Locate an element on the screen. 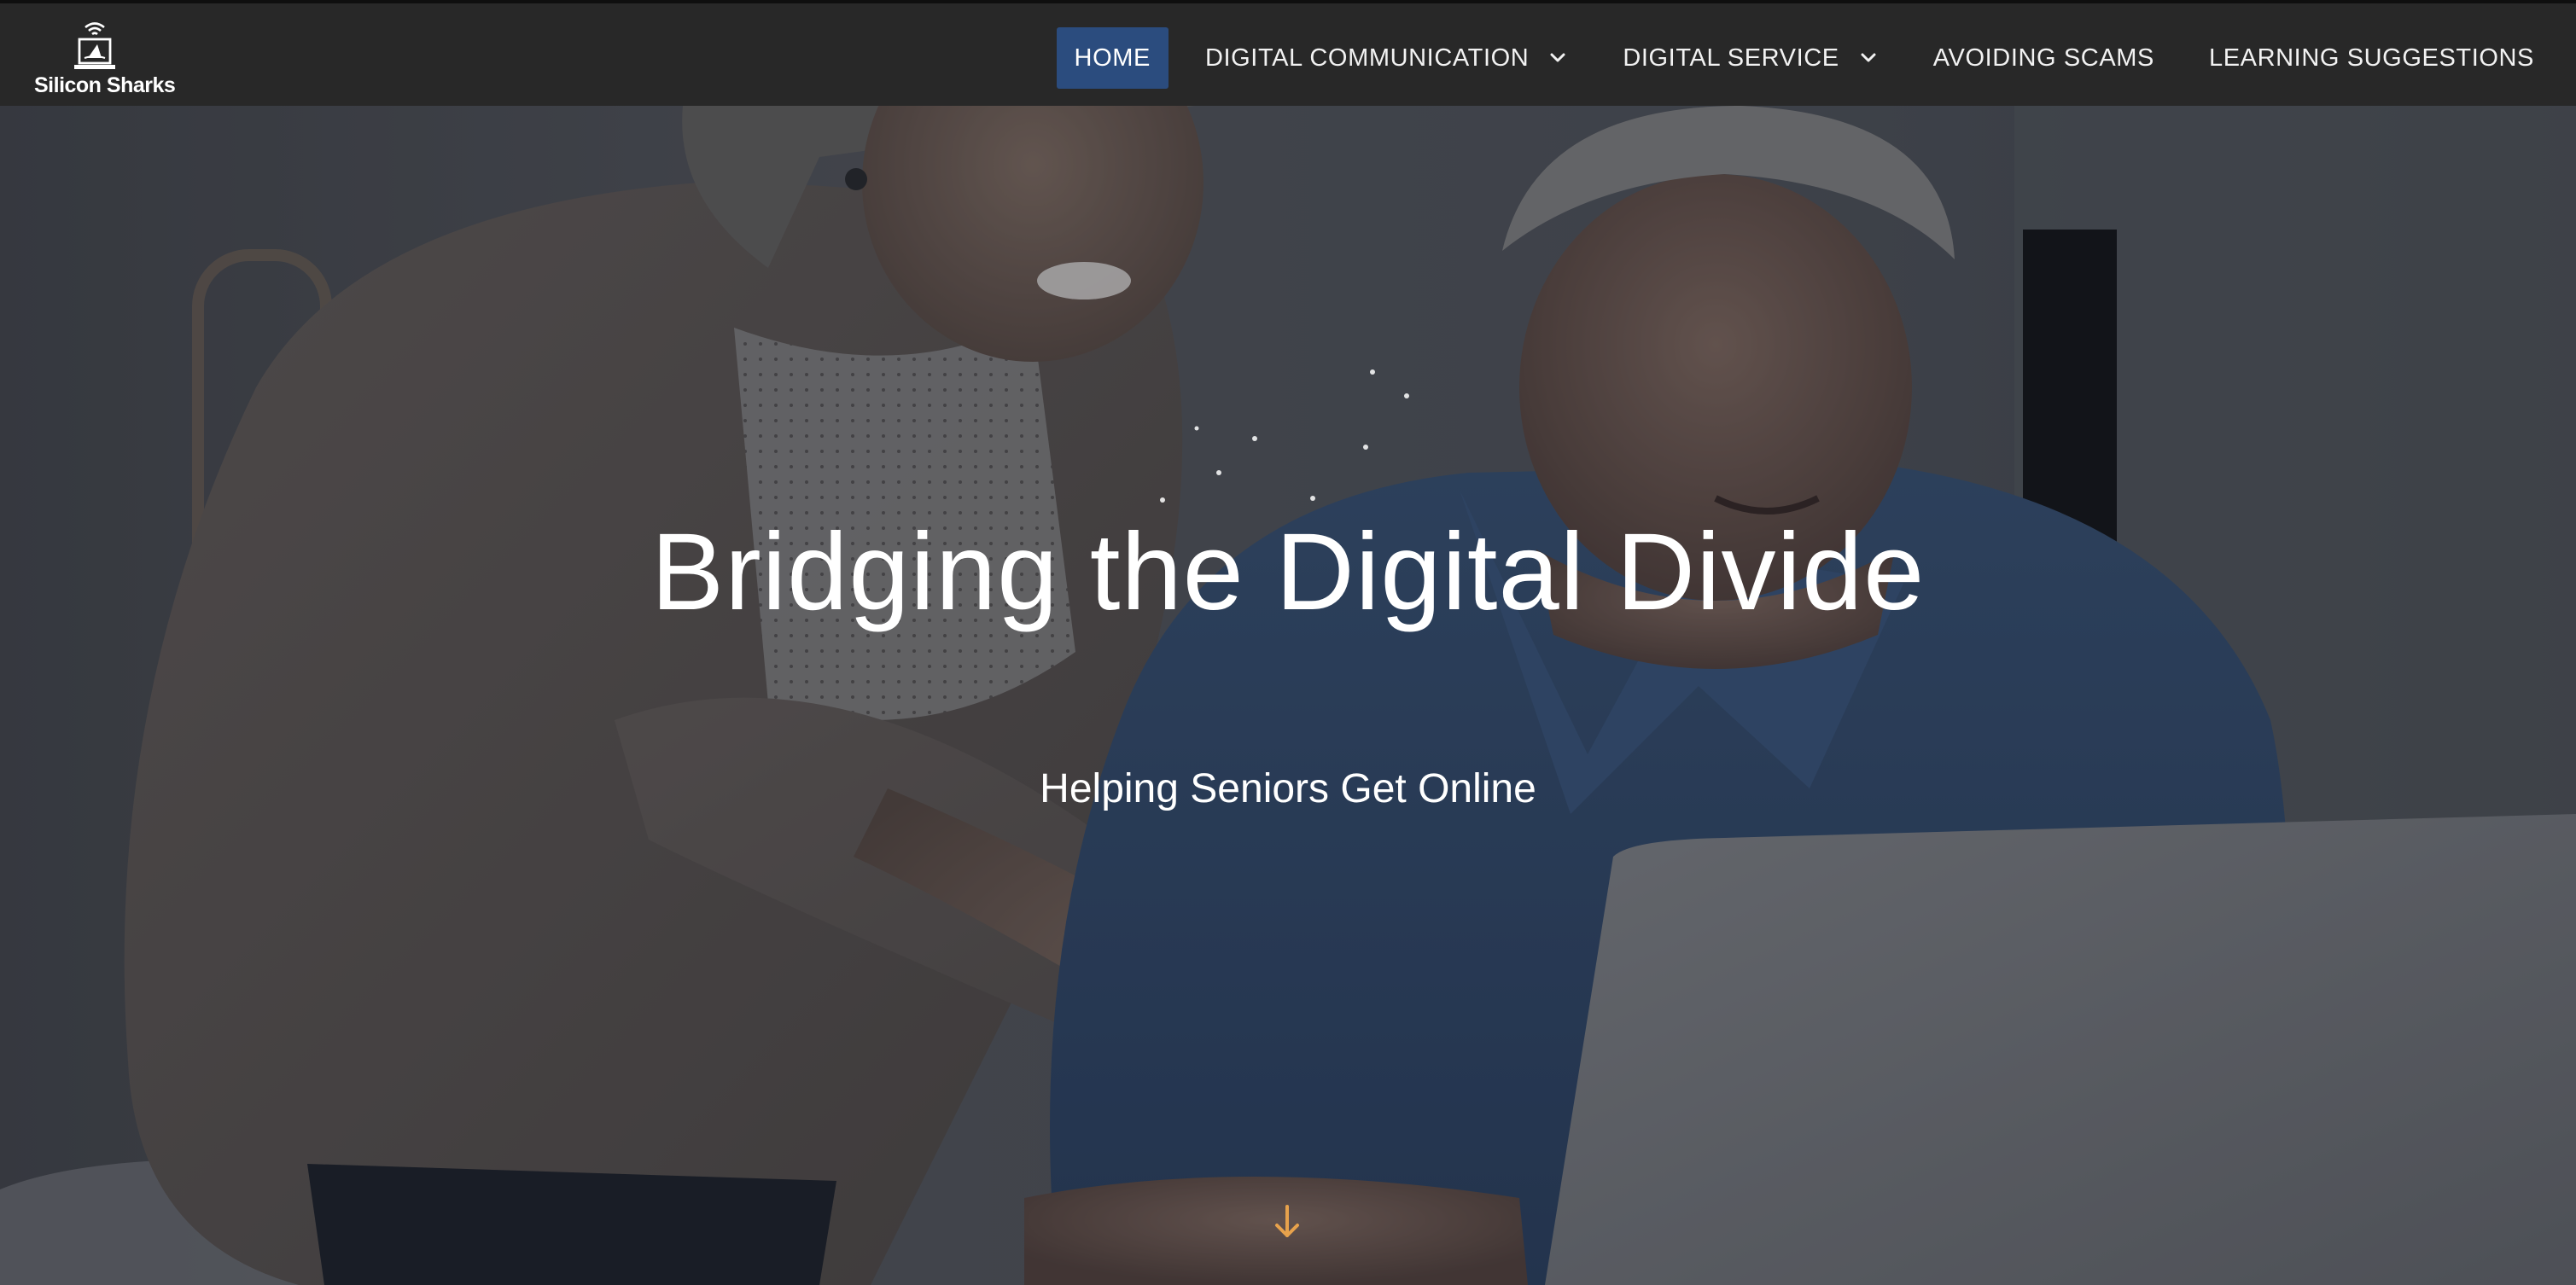 The image size is (2576, 1285). nav-item-digital-communication: DIGITAL COMMUNICATION is located at coordinates (1386, 58).